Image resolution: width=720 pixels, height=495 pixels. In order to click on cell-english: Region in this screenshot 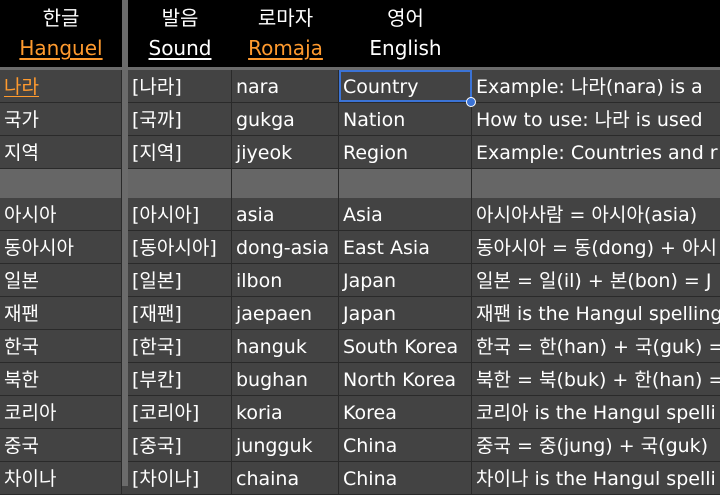, I will do `click(405, 152)`.